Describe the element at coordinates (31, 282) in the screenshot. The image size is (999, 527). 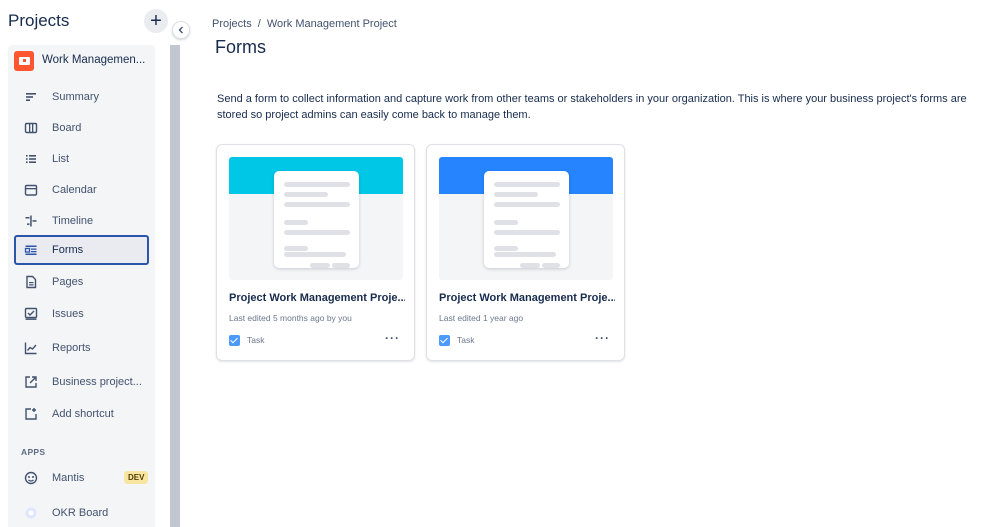
I see `pages-icon` at that location.